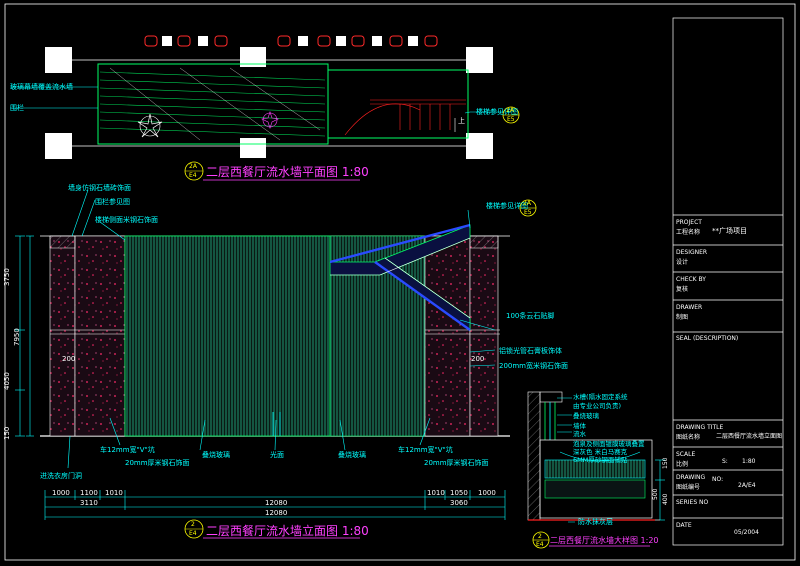  Describe the element at coordinates (69, 359) in the screenshot. I see `elev-label-200a: 200` at that location.